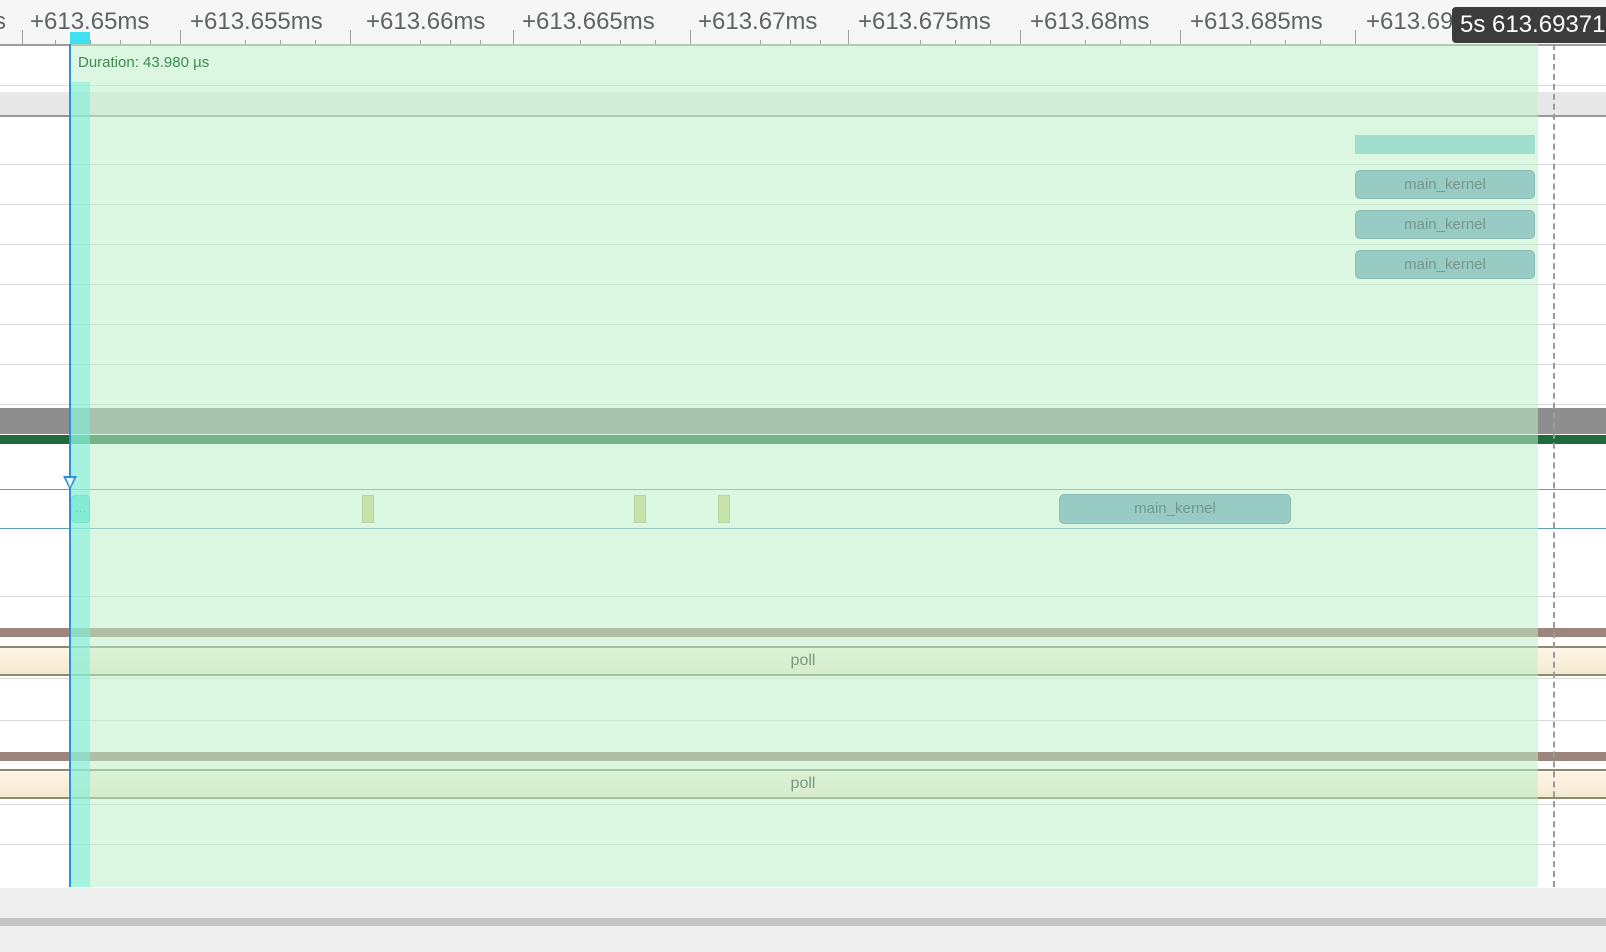 The height and width of the screenshot is (952, 1606). I want to click on hover-line, so click(1554, 465).